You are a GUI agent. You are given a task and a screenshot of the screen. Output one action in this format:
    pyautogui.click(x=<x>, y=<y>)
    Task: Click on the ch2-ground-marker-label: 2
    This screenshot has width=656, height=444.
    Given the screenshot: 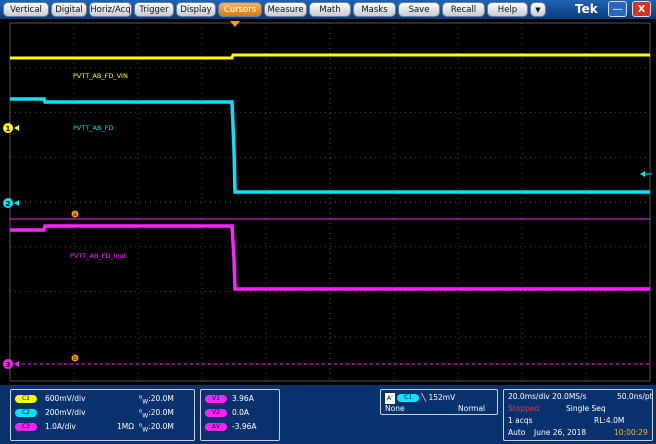 What is the action you would take?
    pyautogui.click(x=8, y=204)
    